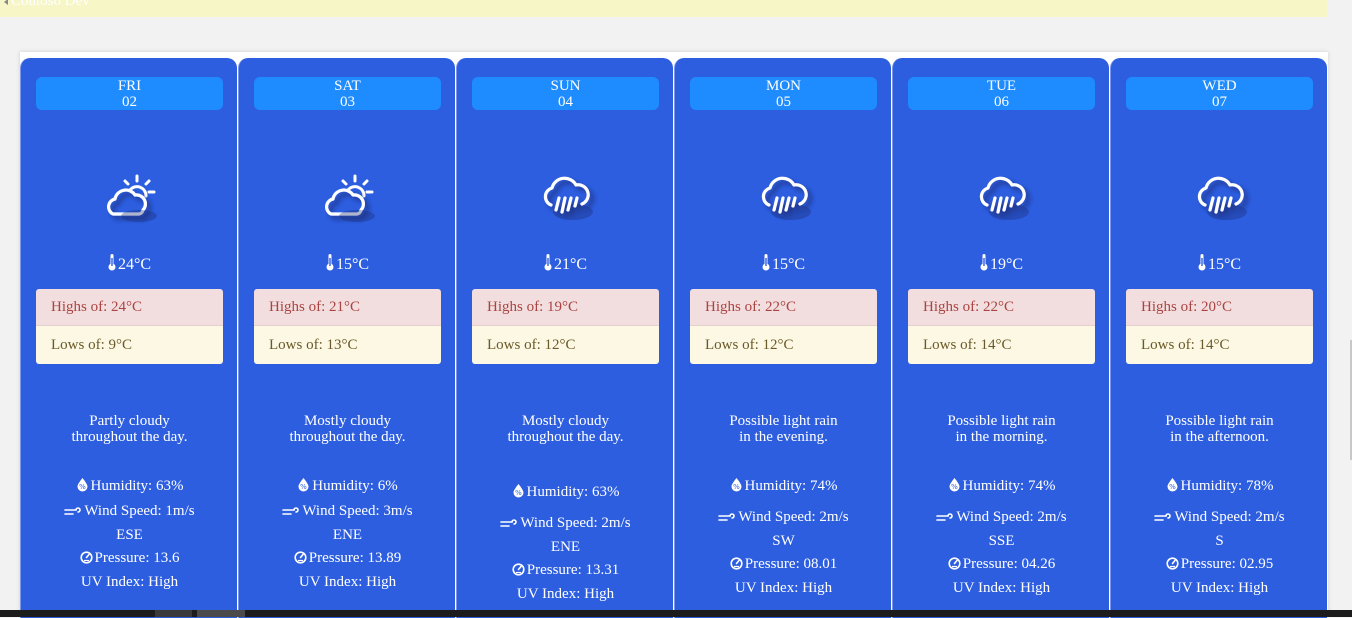  What do you see at coordinates (355, 557) in the screenshot?
I see `pressure-value: Pressure: 13.89` at bounding box center [355, 557].